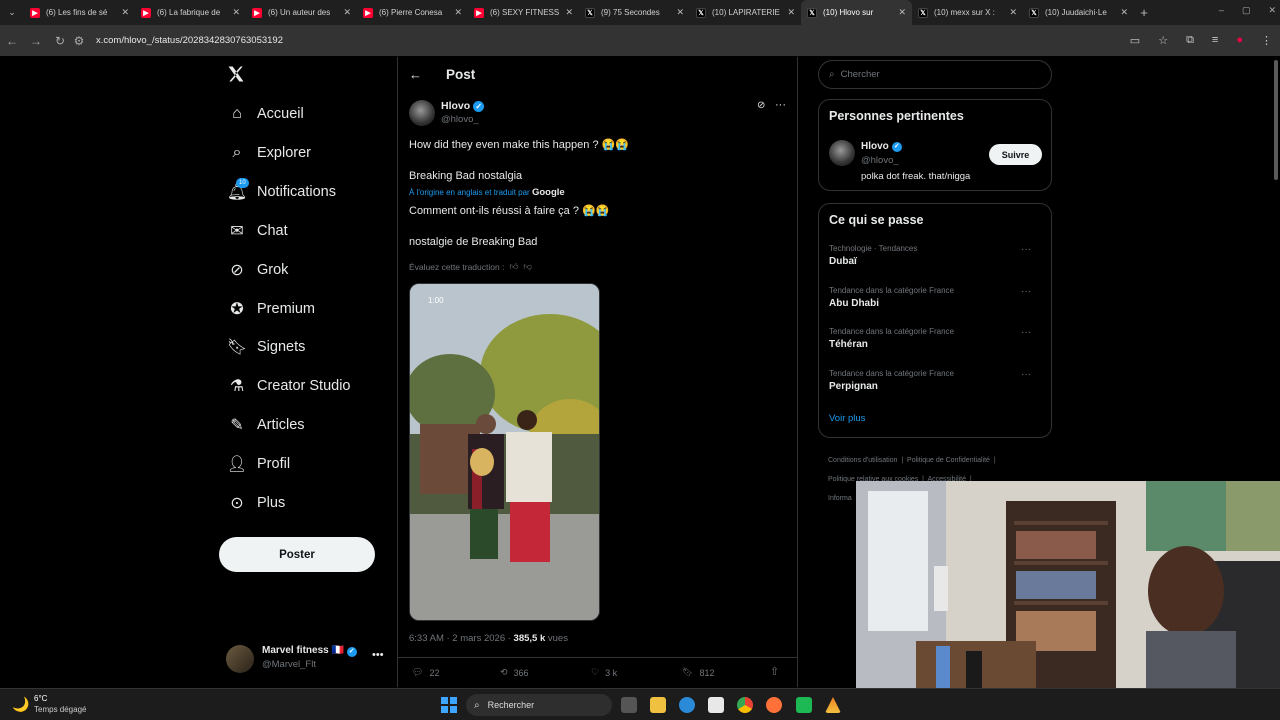  What do you see at coordinates (658, 705) in the screenshot?
I see `file-explorer-icon` at bounding box center [658, 705].